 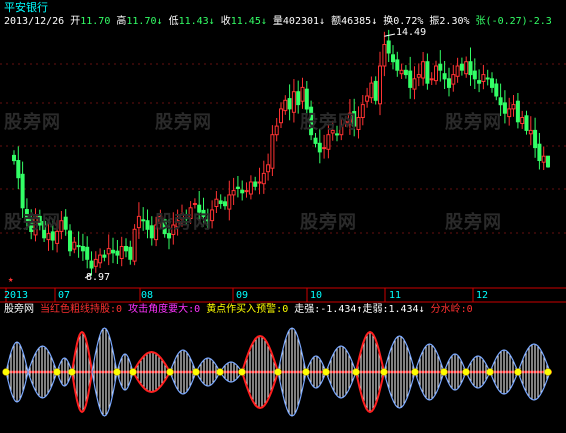 What do you see at coordinates (26, 7) in the screenshot?
I see `stock-name: 平安银行` at bounding box center [26, 7].